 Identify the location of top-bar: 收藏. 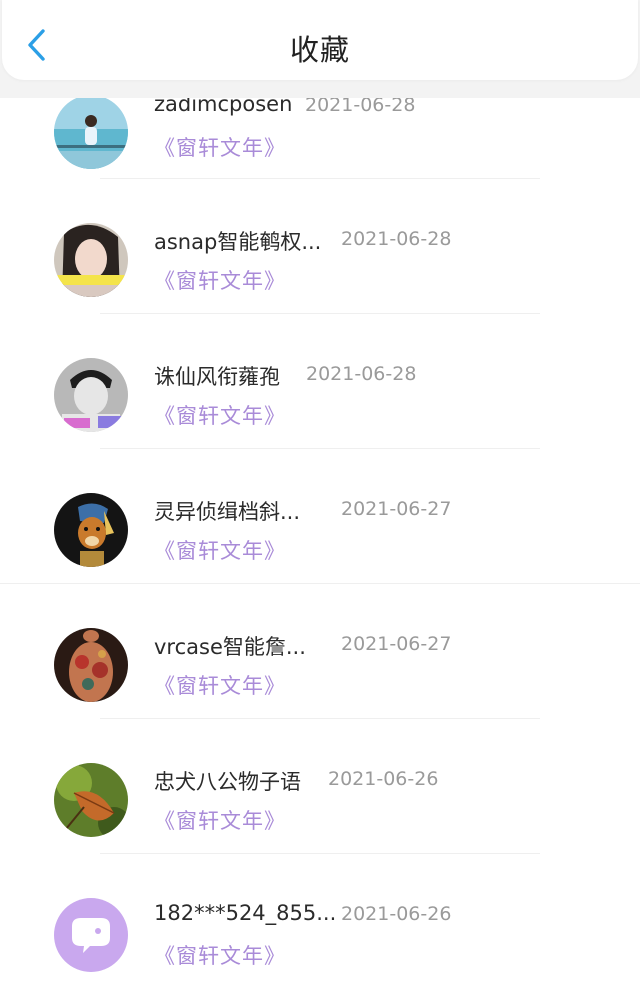
(320, 40).